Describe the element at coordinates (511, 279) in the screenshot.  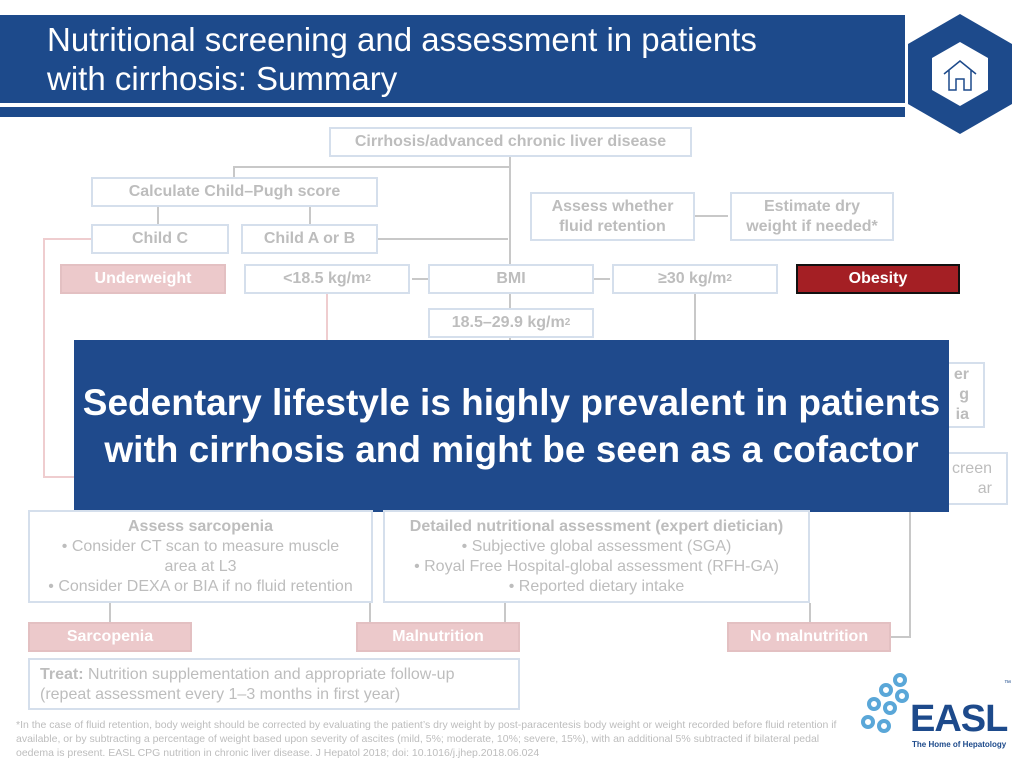
I see `bmi-box: BMI` at that location.